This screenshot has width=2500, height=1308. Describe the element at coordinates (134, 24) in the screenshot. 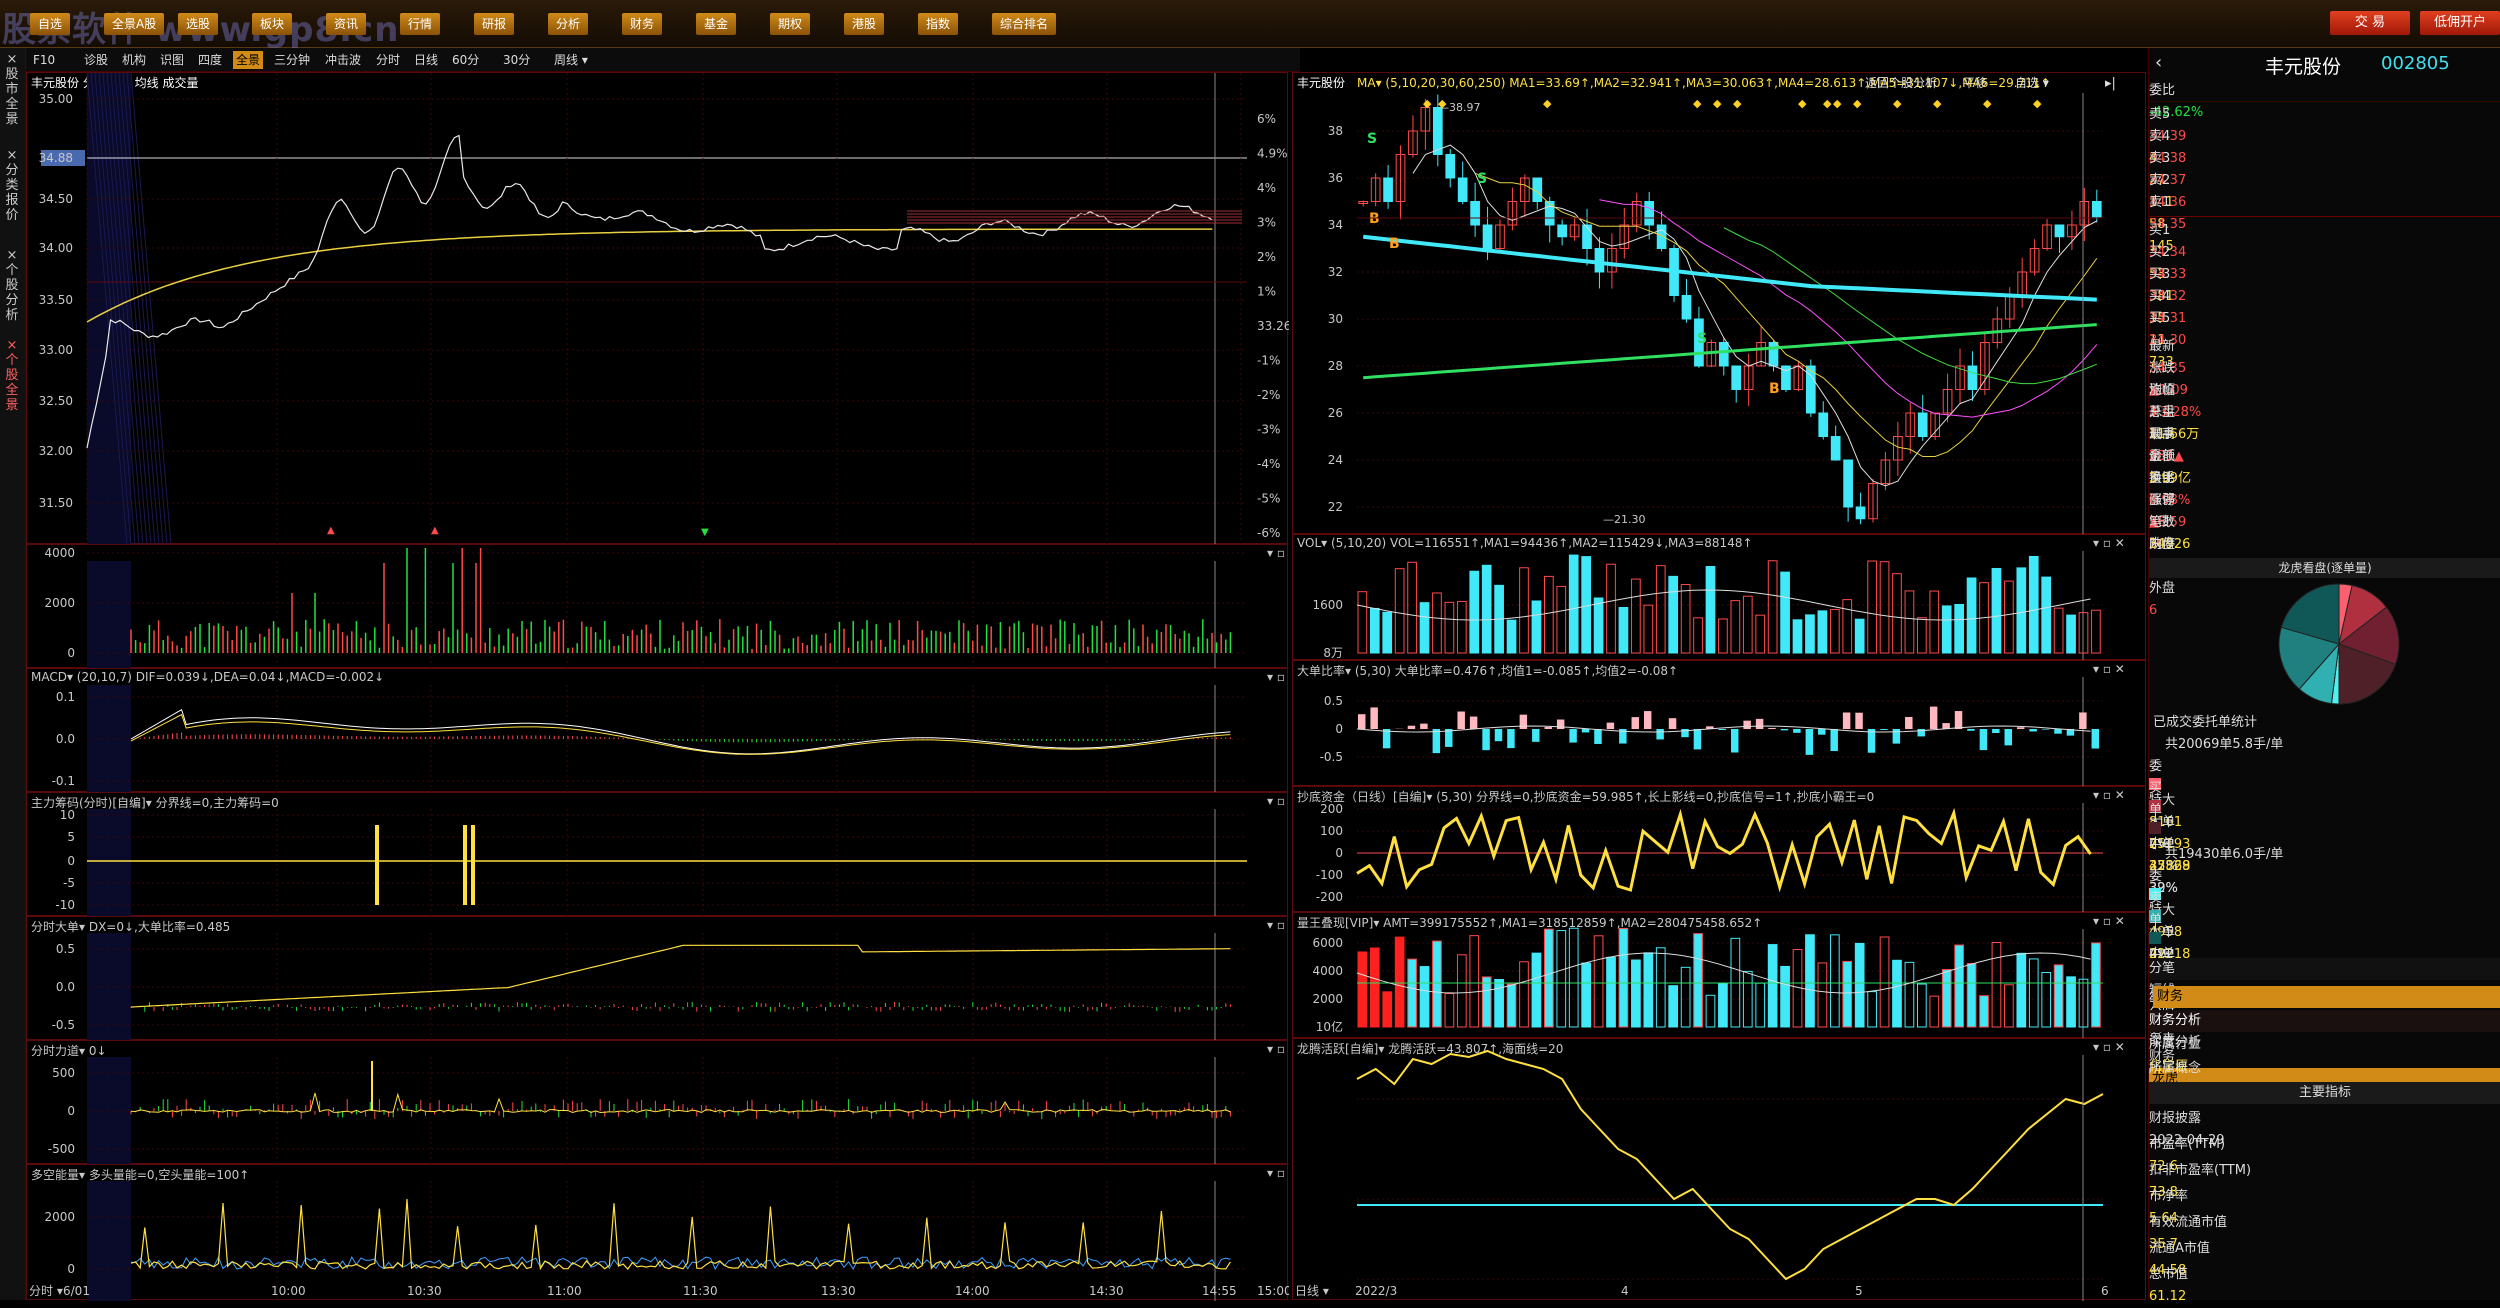

I see `top-button-1: 全景A股` at that location.